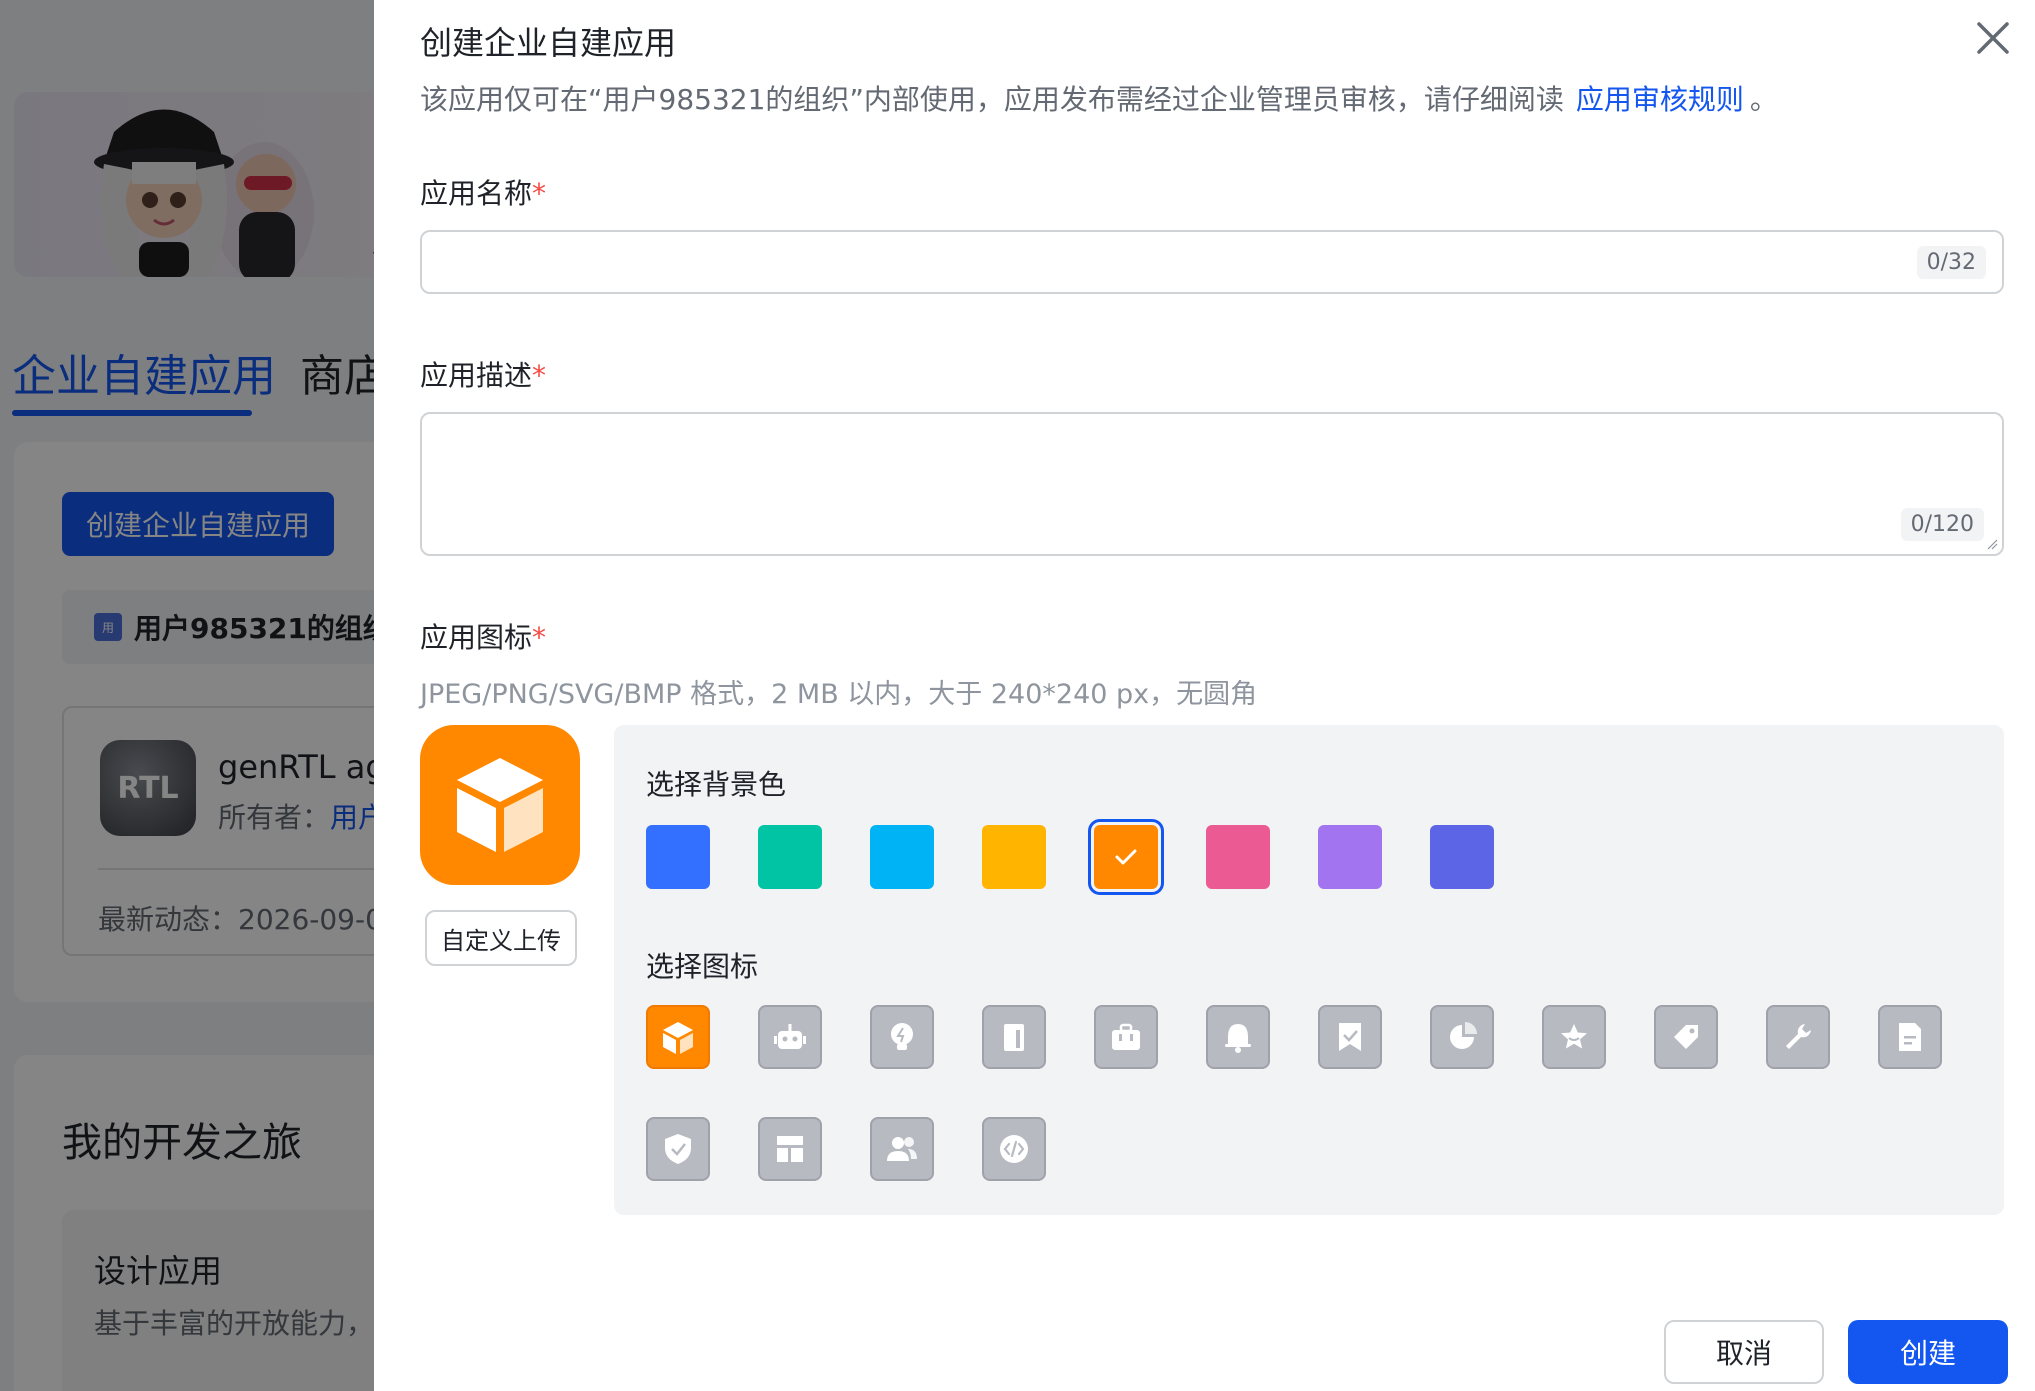 The image size is (2035, 1391). What do you see at coordinates (476, 637) in the screenshot?
I see `app-icon-label-text: 应用图标` at bounding box center [476, 637].